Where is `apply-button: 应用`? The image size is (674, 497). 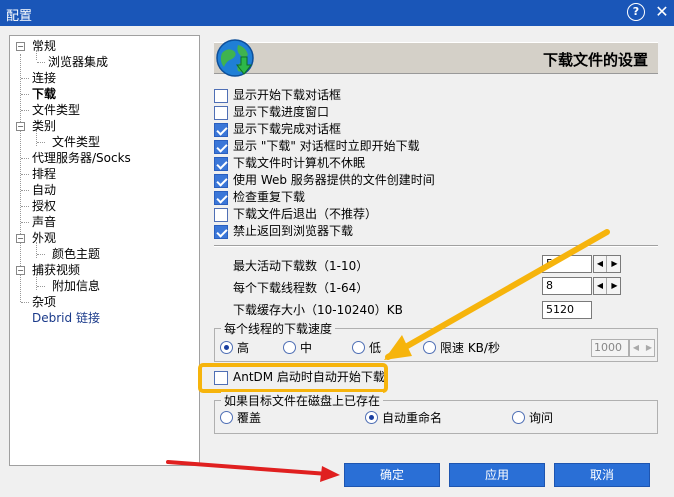 apply-button: 应用 is located at coordinates (497, 475).